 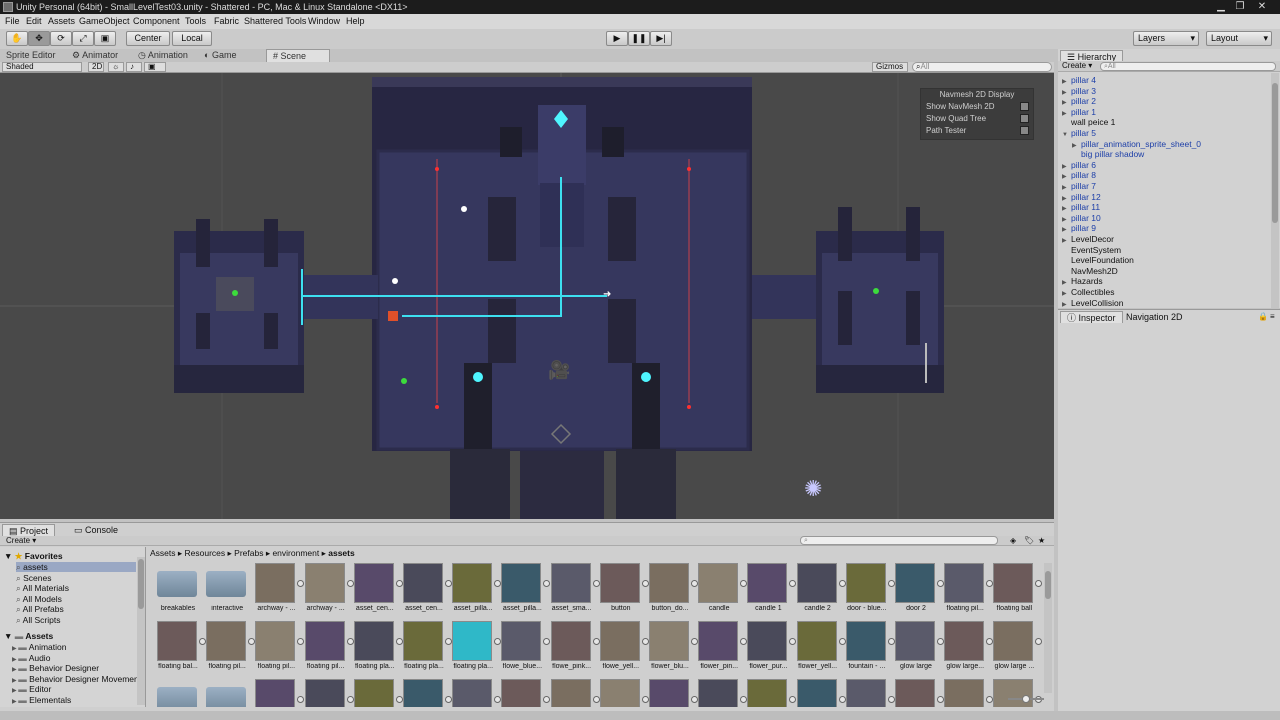 I want to click on audio-toggle-icon: ♪, so click(x=134, y=67).